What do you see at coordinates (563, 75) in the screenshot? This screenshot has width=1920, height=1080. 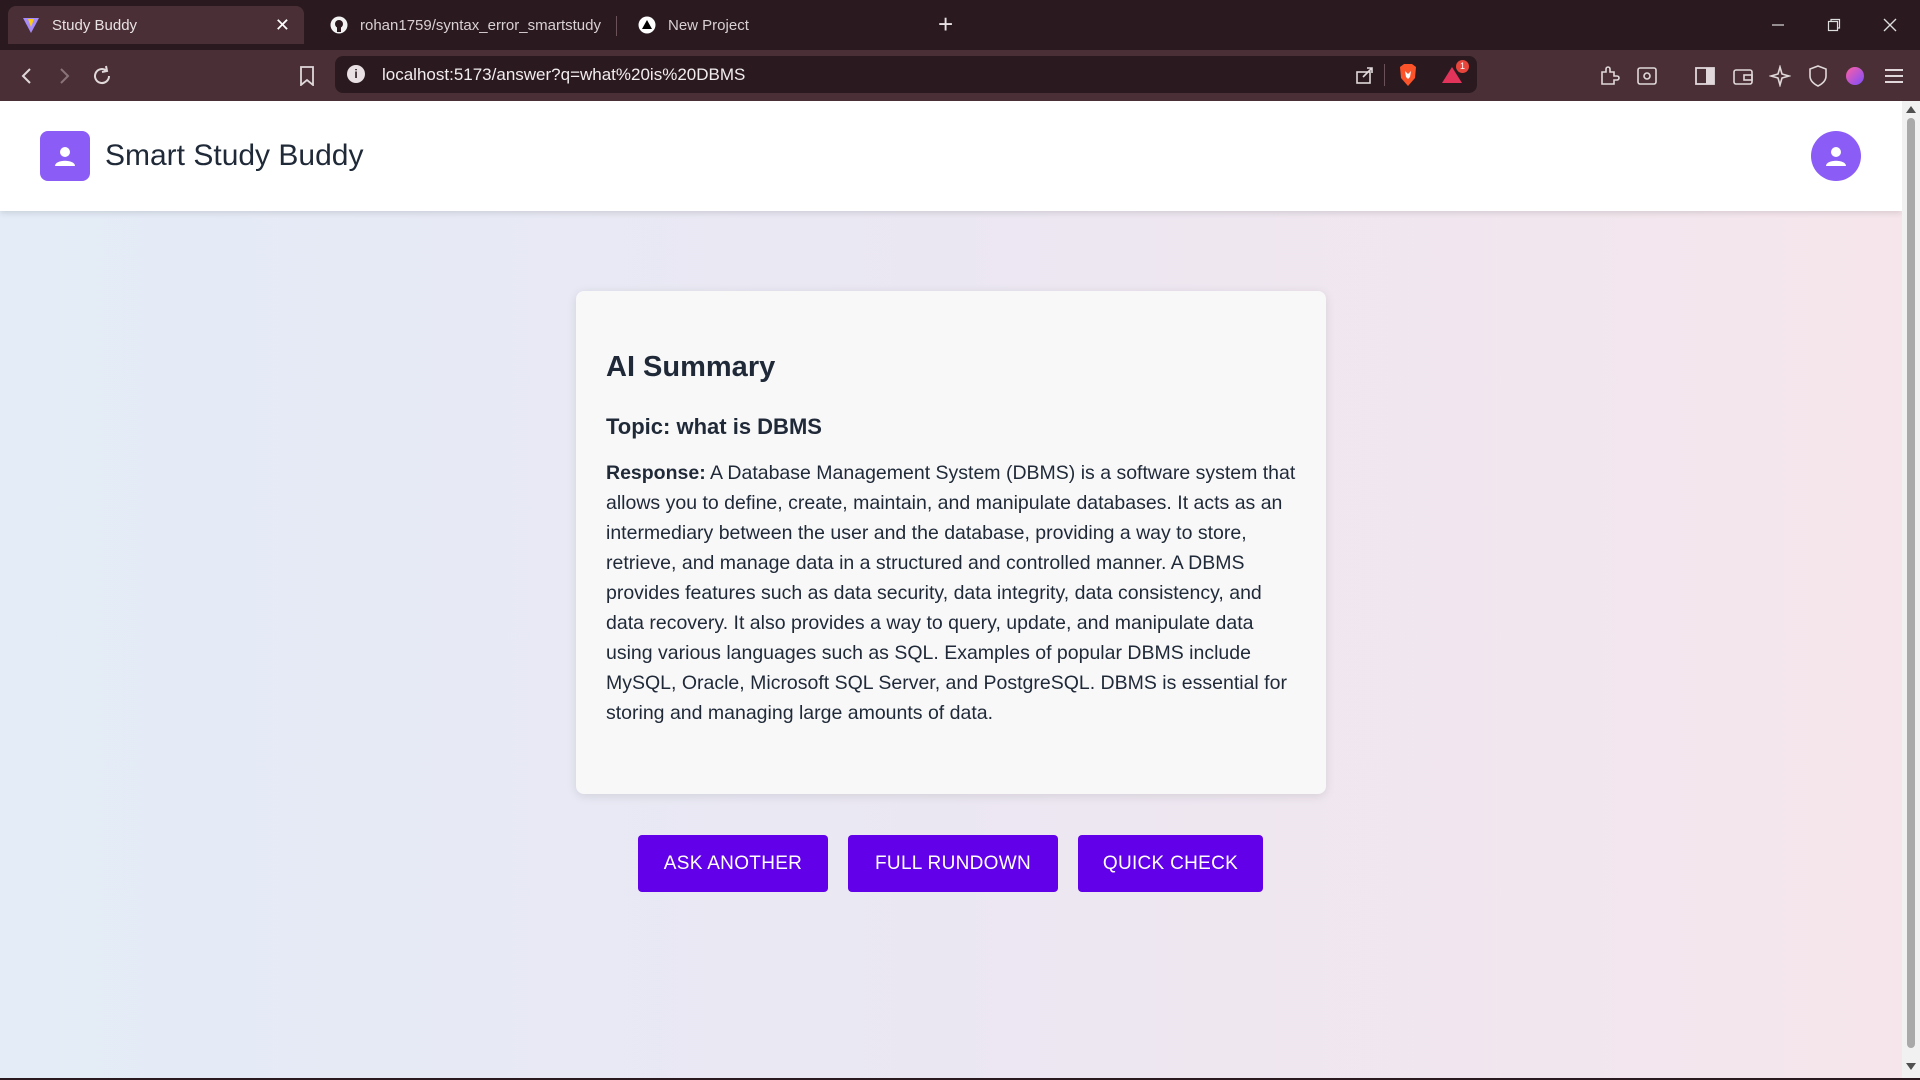 I see `address-url: localhost:5173/answer?q=what%20is%20DBMS` at bounding box center [563, 75].